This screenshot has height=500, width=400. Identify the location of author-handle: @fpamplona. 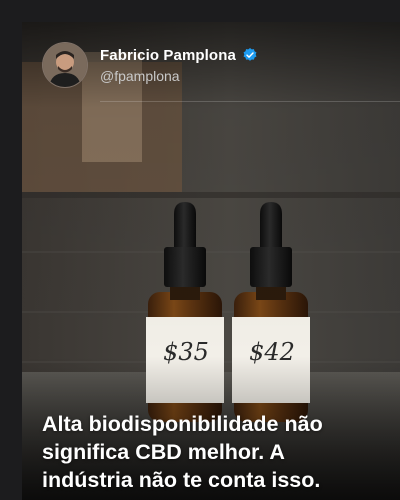
(140, 76).